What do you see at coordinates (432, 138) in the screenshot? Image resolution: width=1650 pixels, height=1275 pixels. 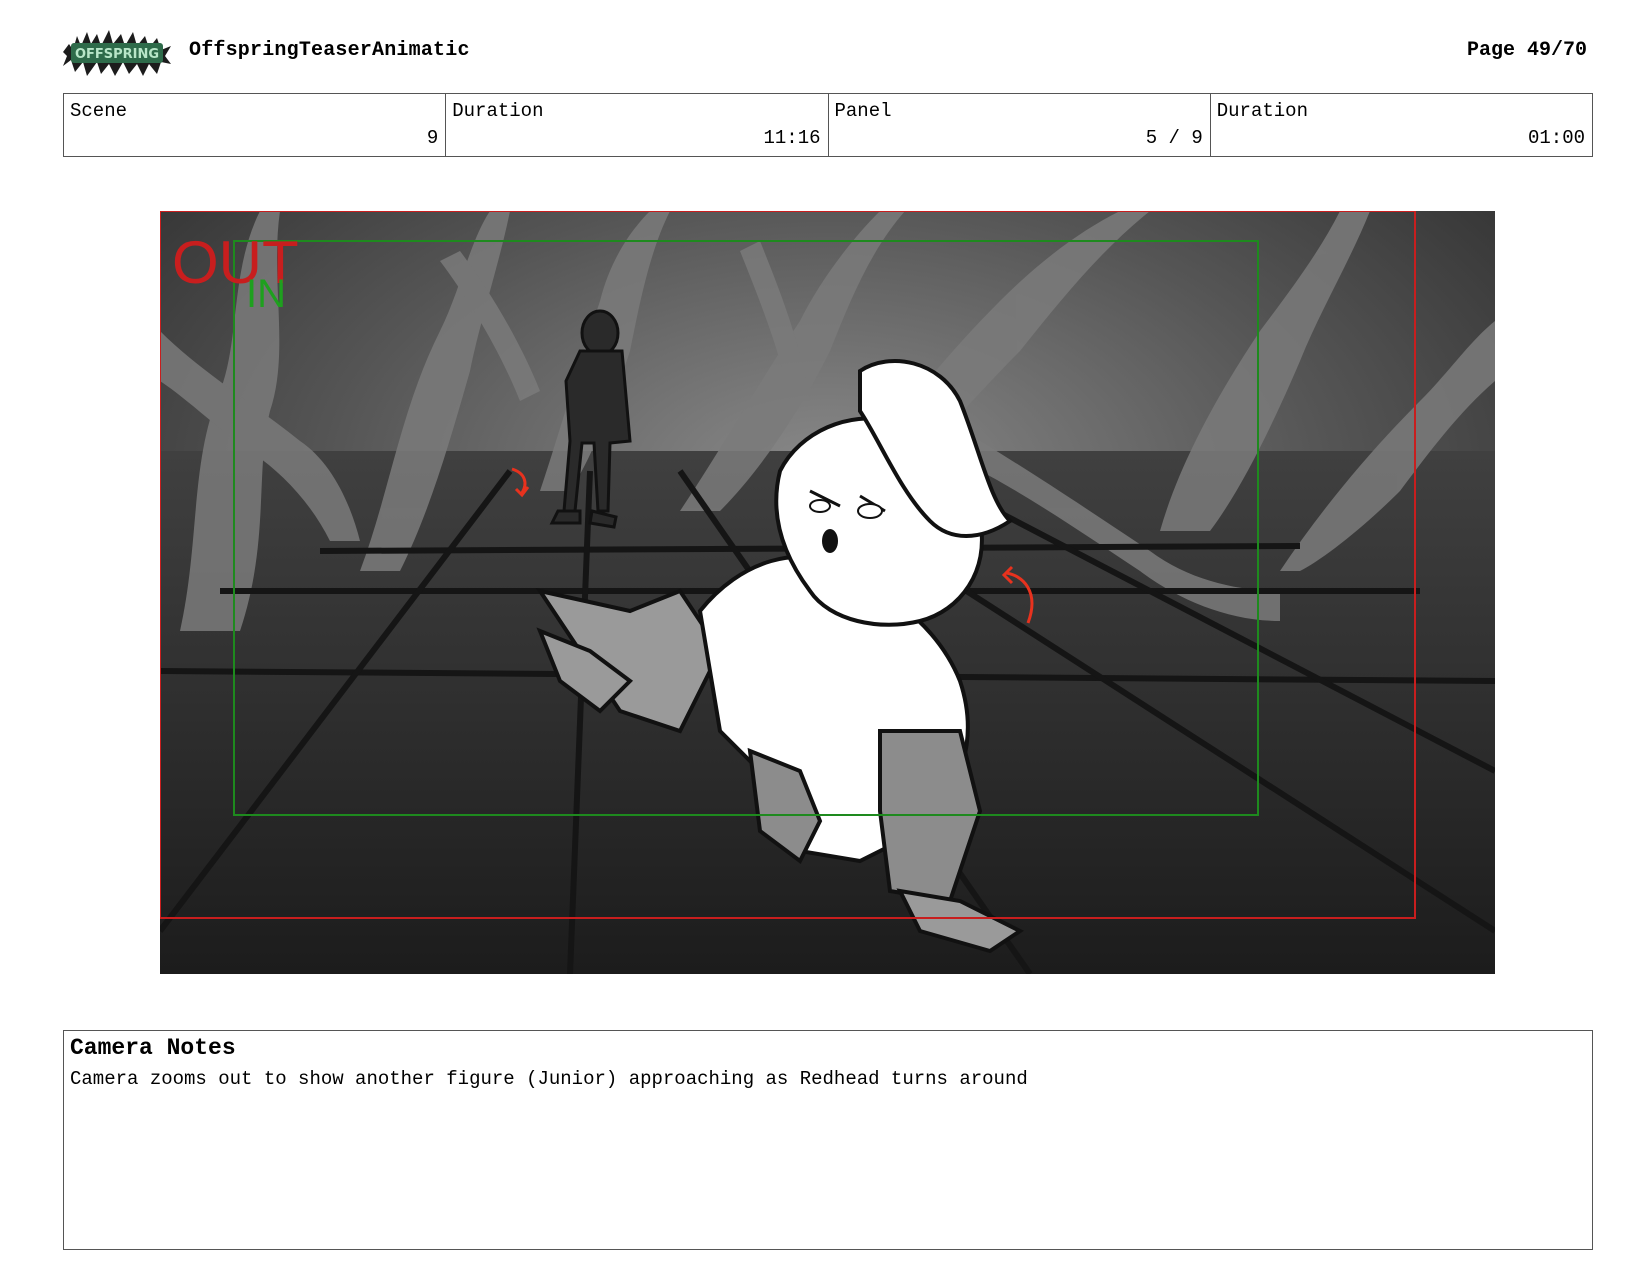 I see `scene-value: 9` at bounding box center [432, 138].